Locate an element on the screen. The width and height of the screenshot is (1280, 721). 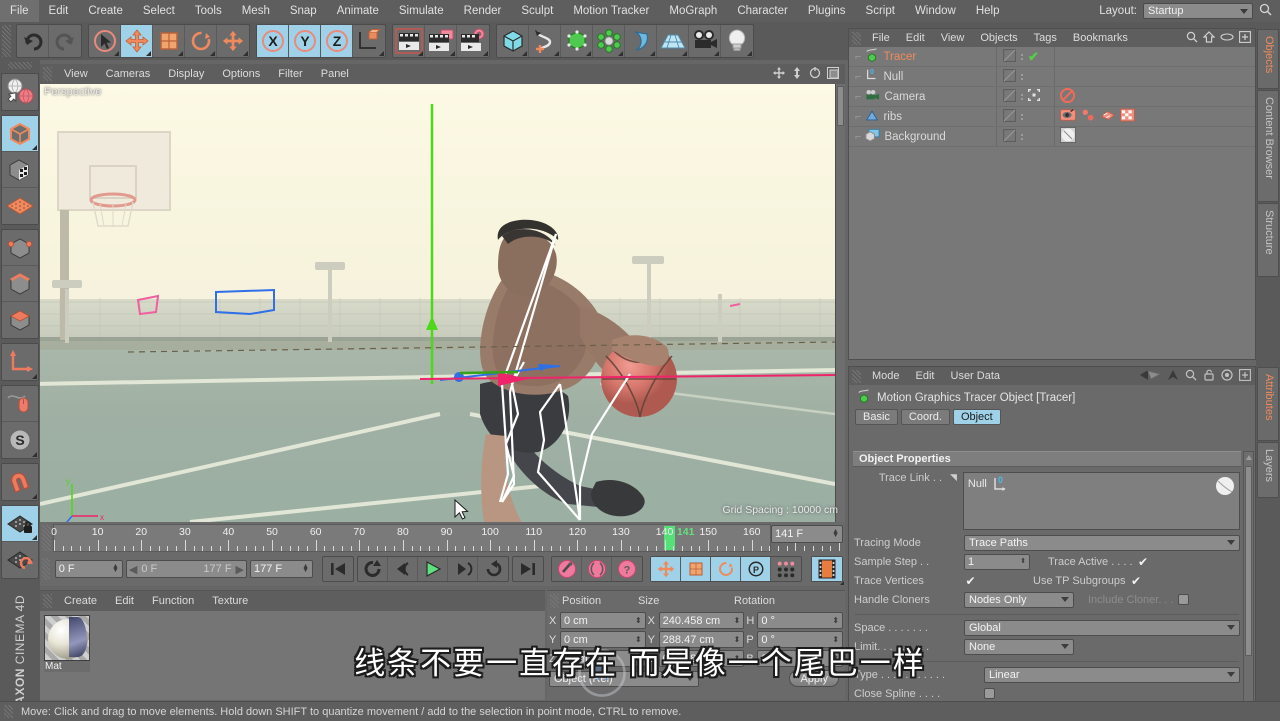
camera-fit-icon is located at coordinates (1034, 96).